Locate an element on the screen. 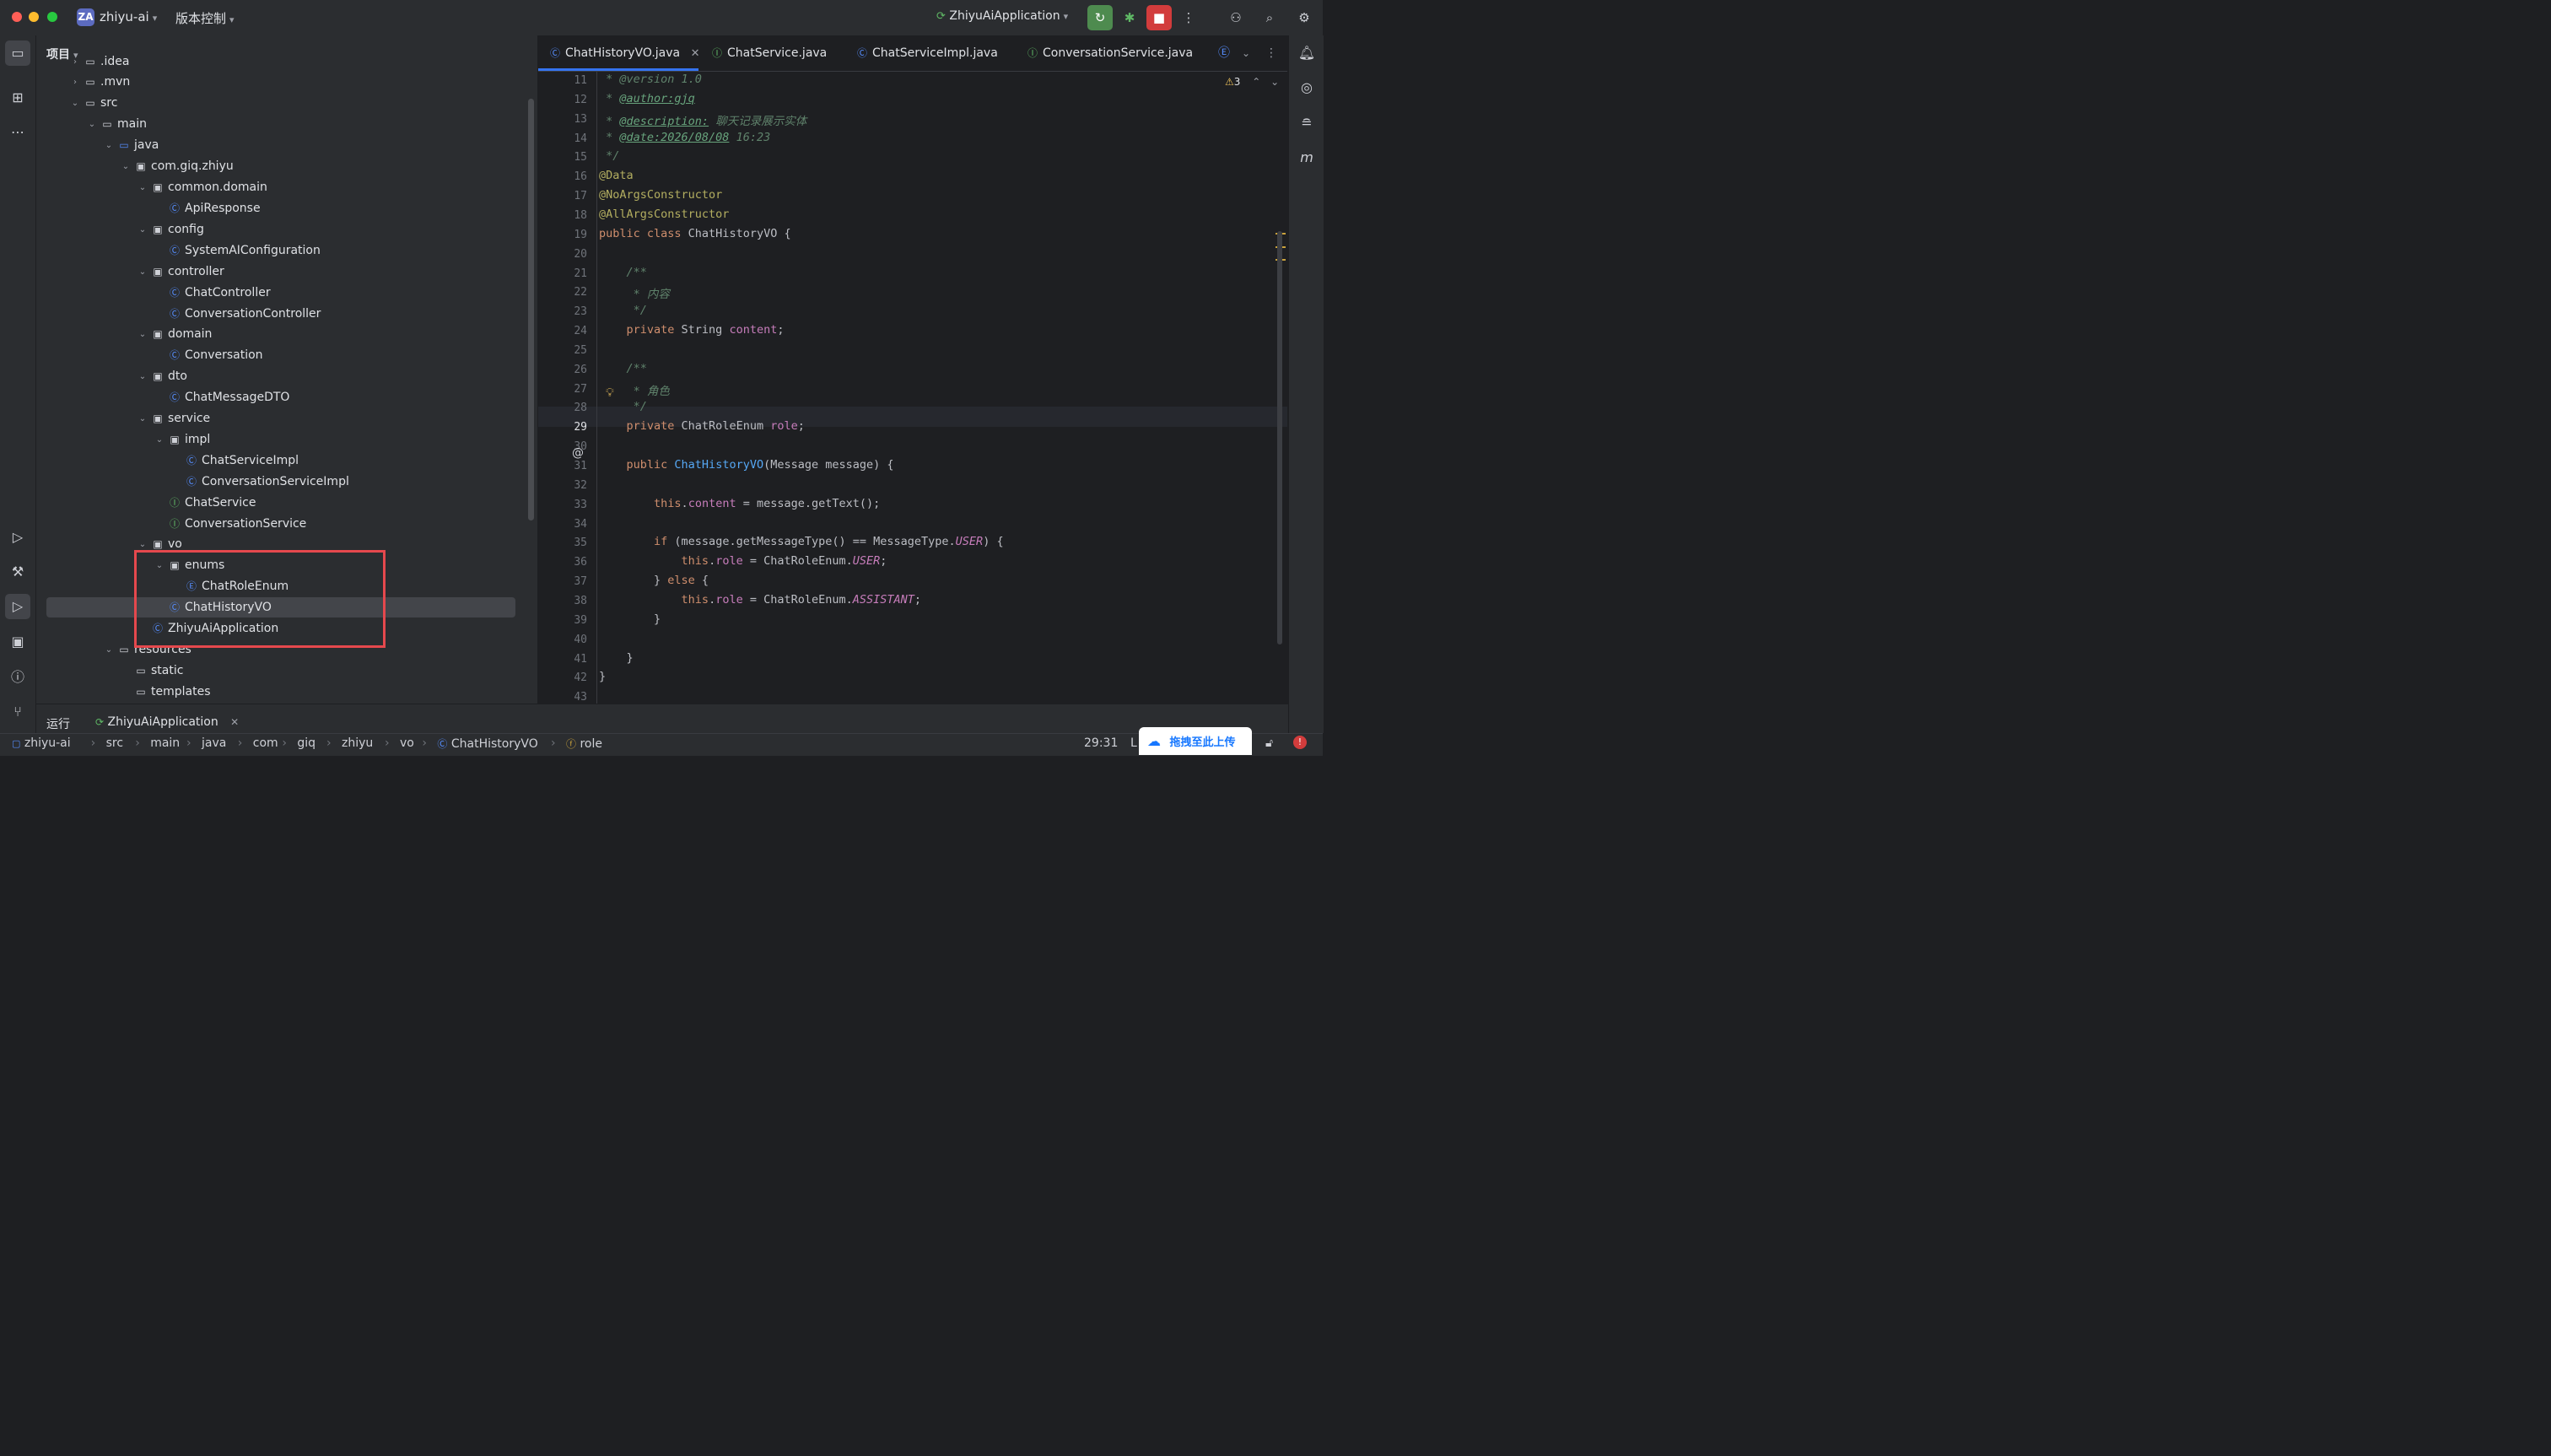  breadcrumb-item: giq is located at coordinates (306, 743).